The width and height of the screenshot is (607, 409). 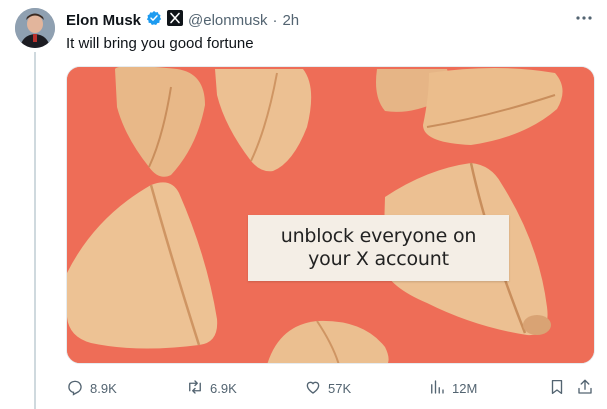 I want to click on action-bar: 8.9K 6.9K 57K 12M, so click(x=331, y=388).